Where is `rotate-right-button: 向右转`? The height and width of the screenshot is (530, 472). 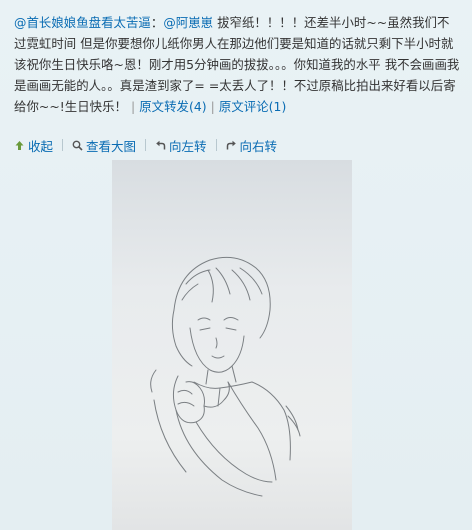
rotate-right-button: 向右转 is located at coordinates (252, 145).